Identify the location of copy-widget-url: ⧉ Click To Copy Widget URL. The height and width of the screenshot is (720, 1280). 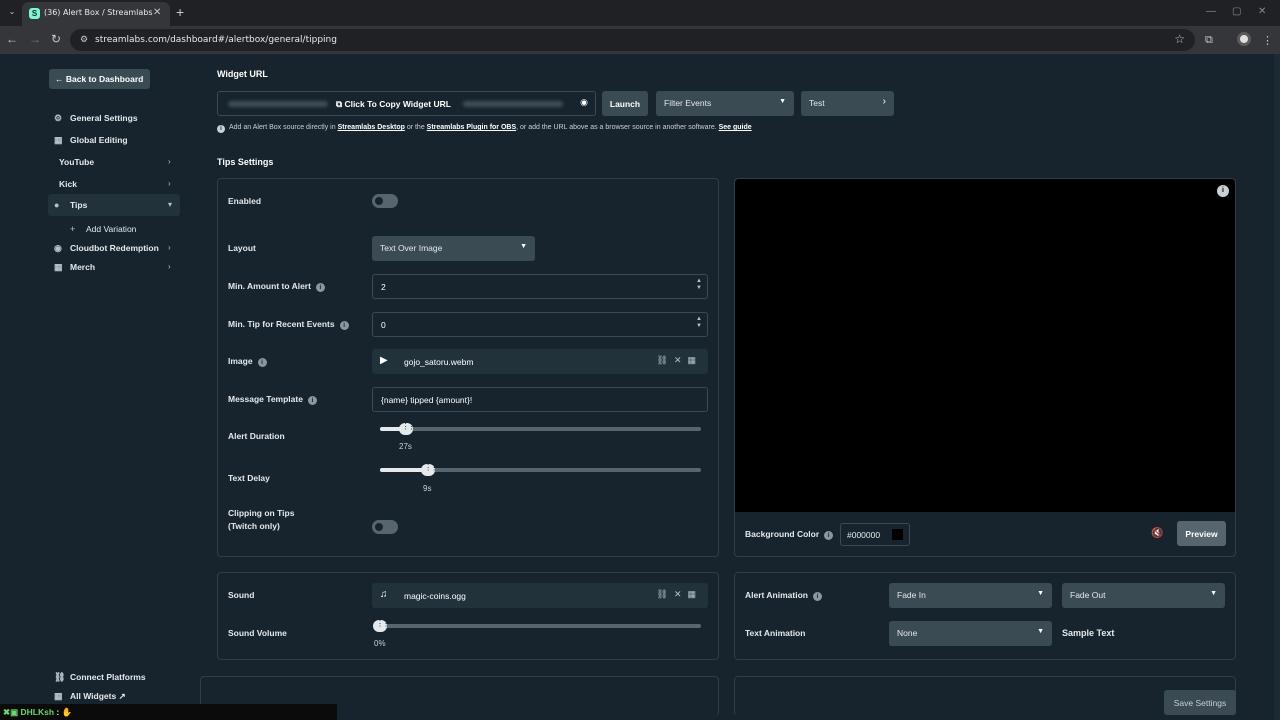
(393, 104).